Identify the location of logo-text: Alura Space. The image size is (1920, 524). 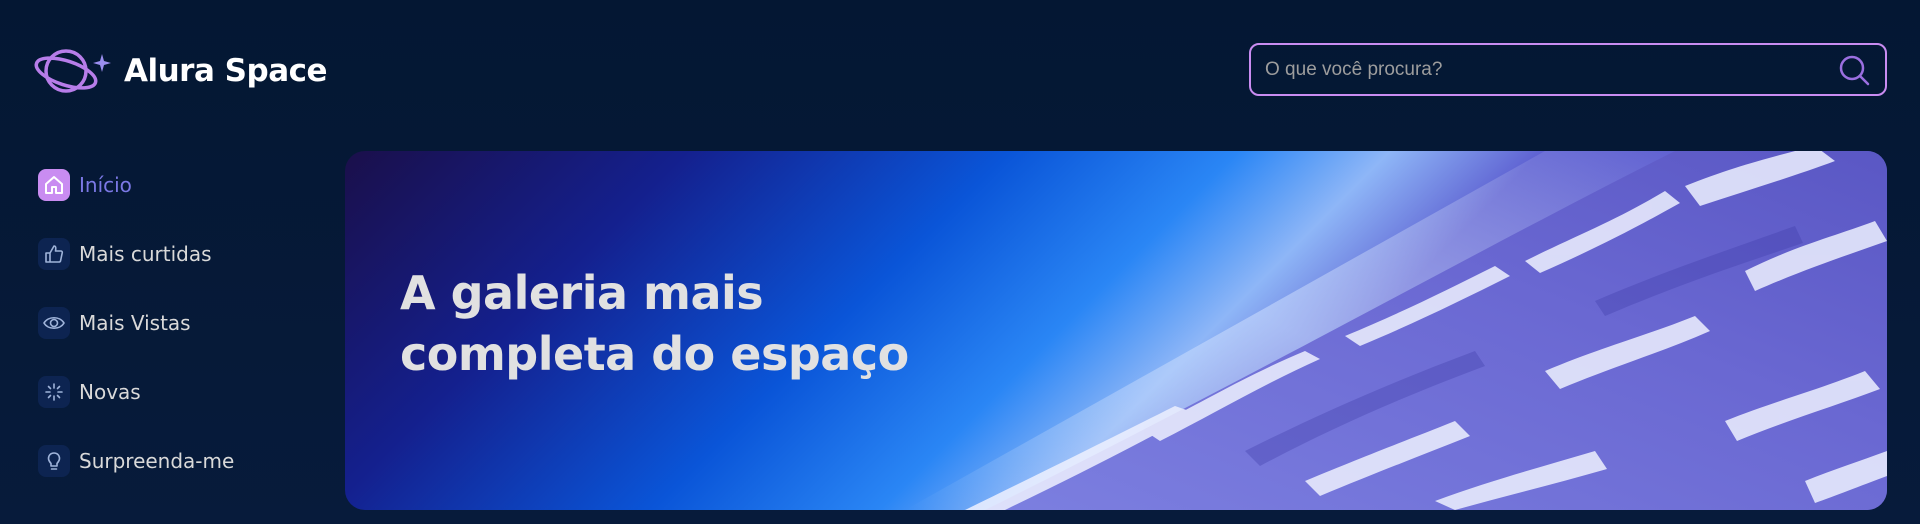
(226, 71).